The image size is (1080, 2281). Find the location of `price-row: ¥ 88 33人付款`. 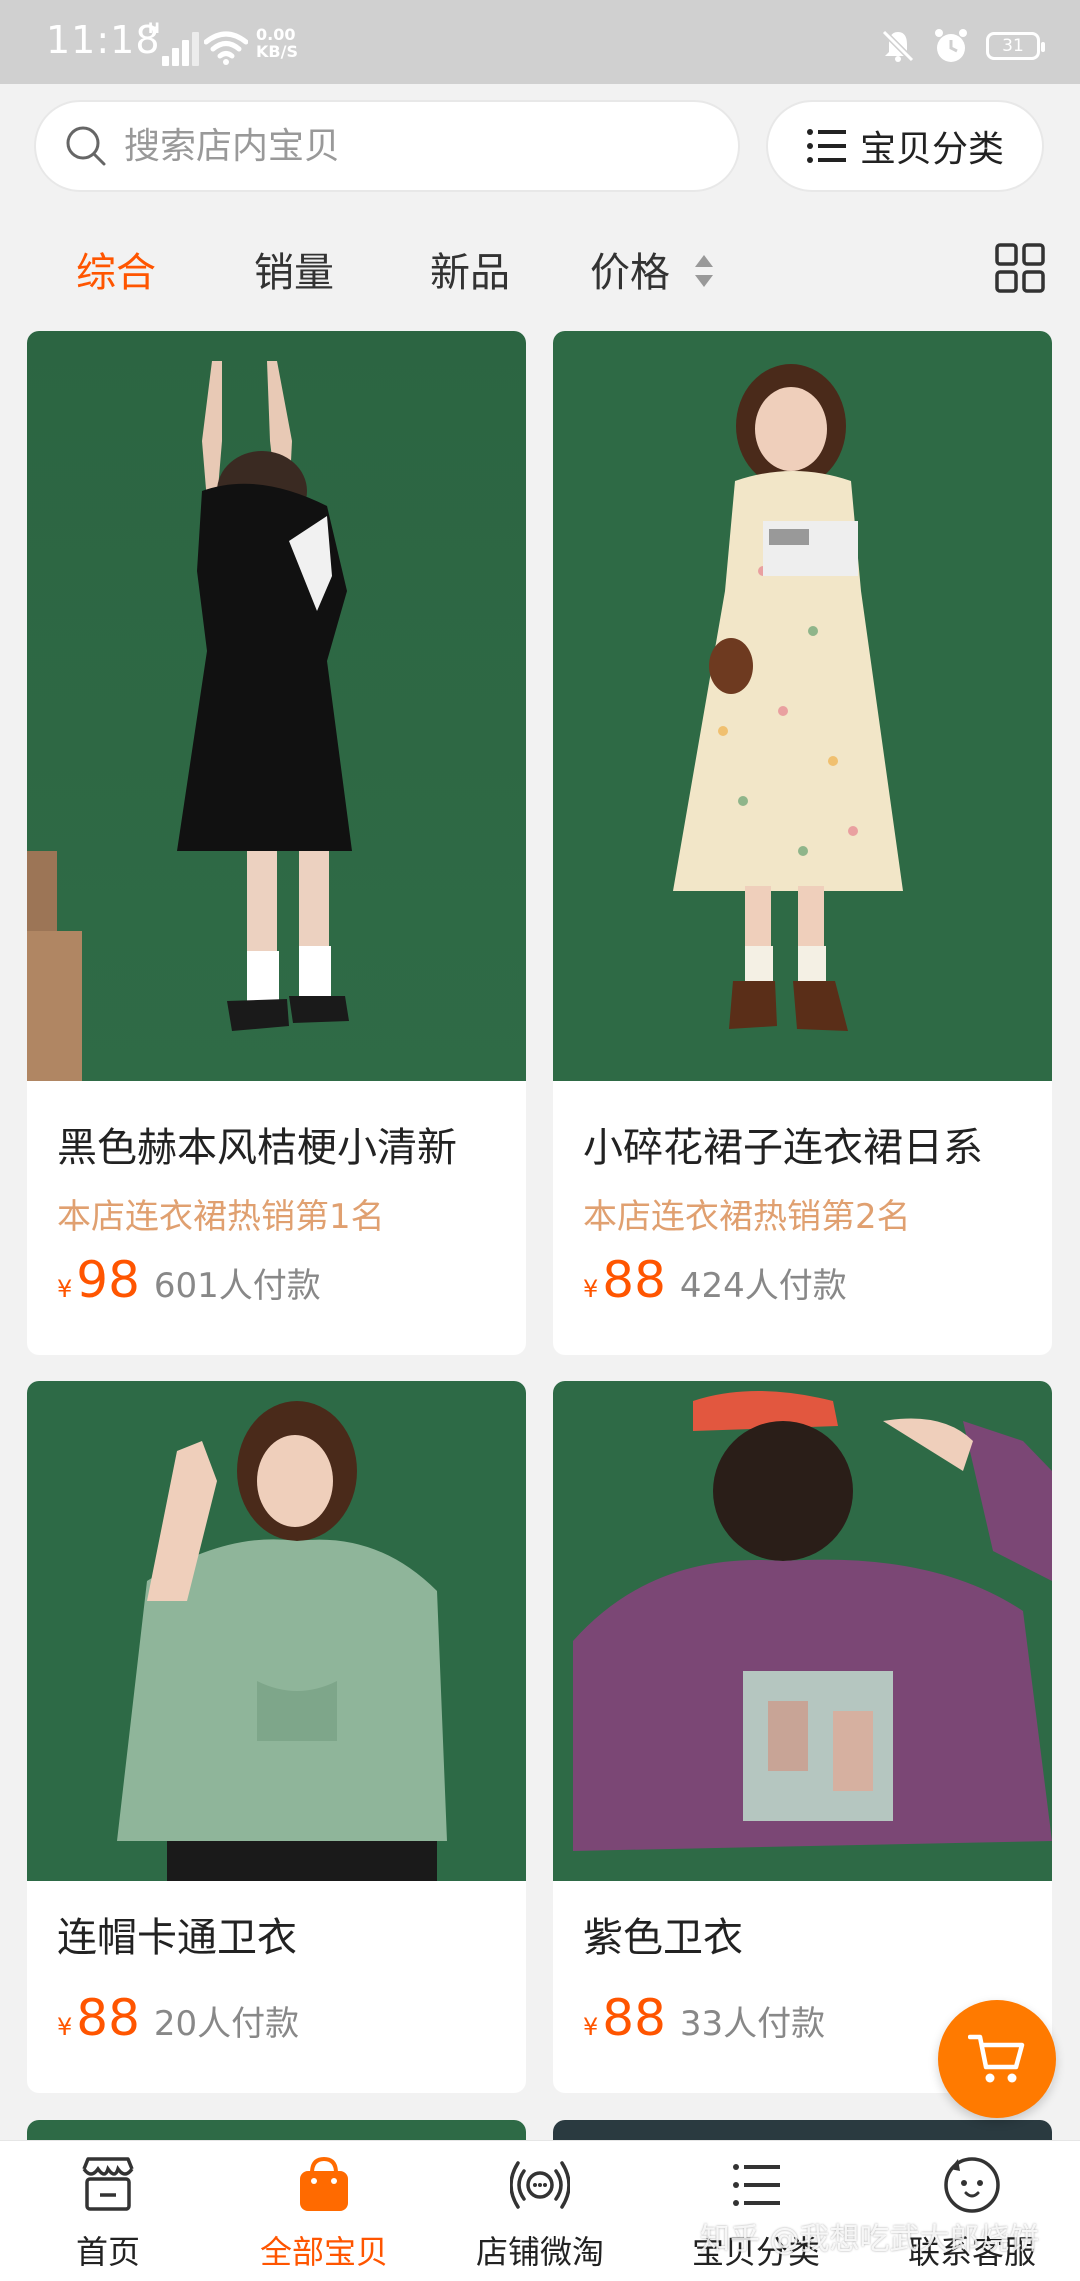

price-row: ¥ 88 33人付款 is located at coordinates (704, 2018).